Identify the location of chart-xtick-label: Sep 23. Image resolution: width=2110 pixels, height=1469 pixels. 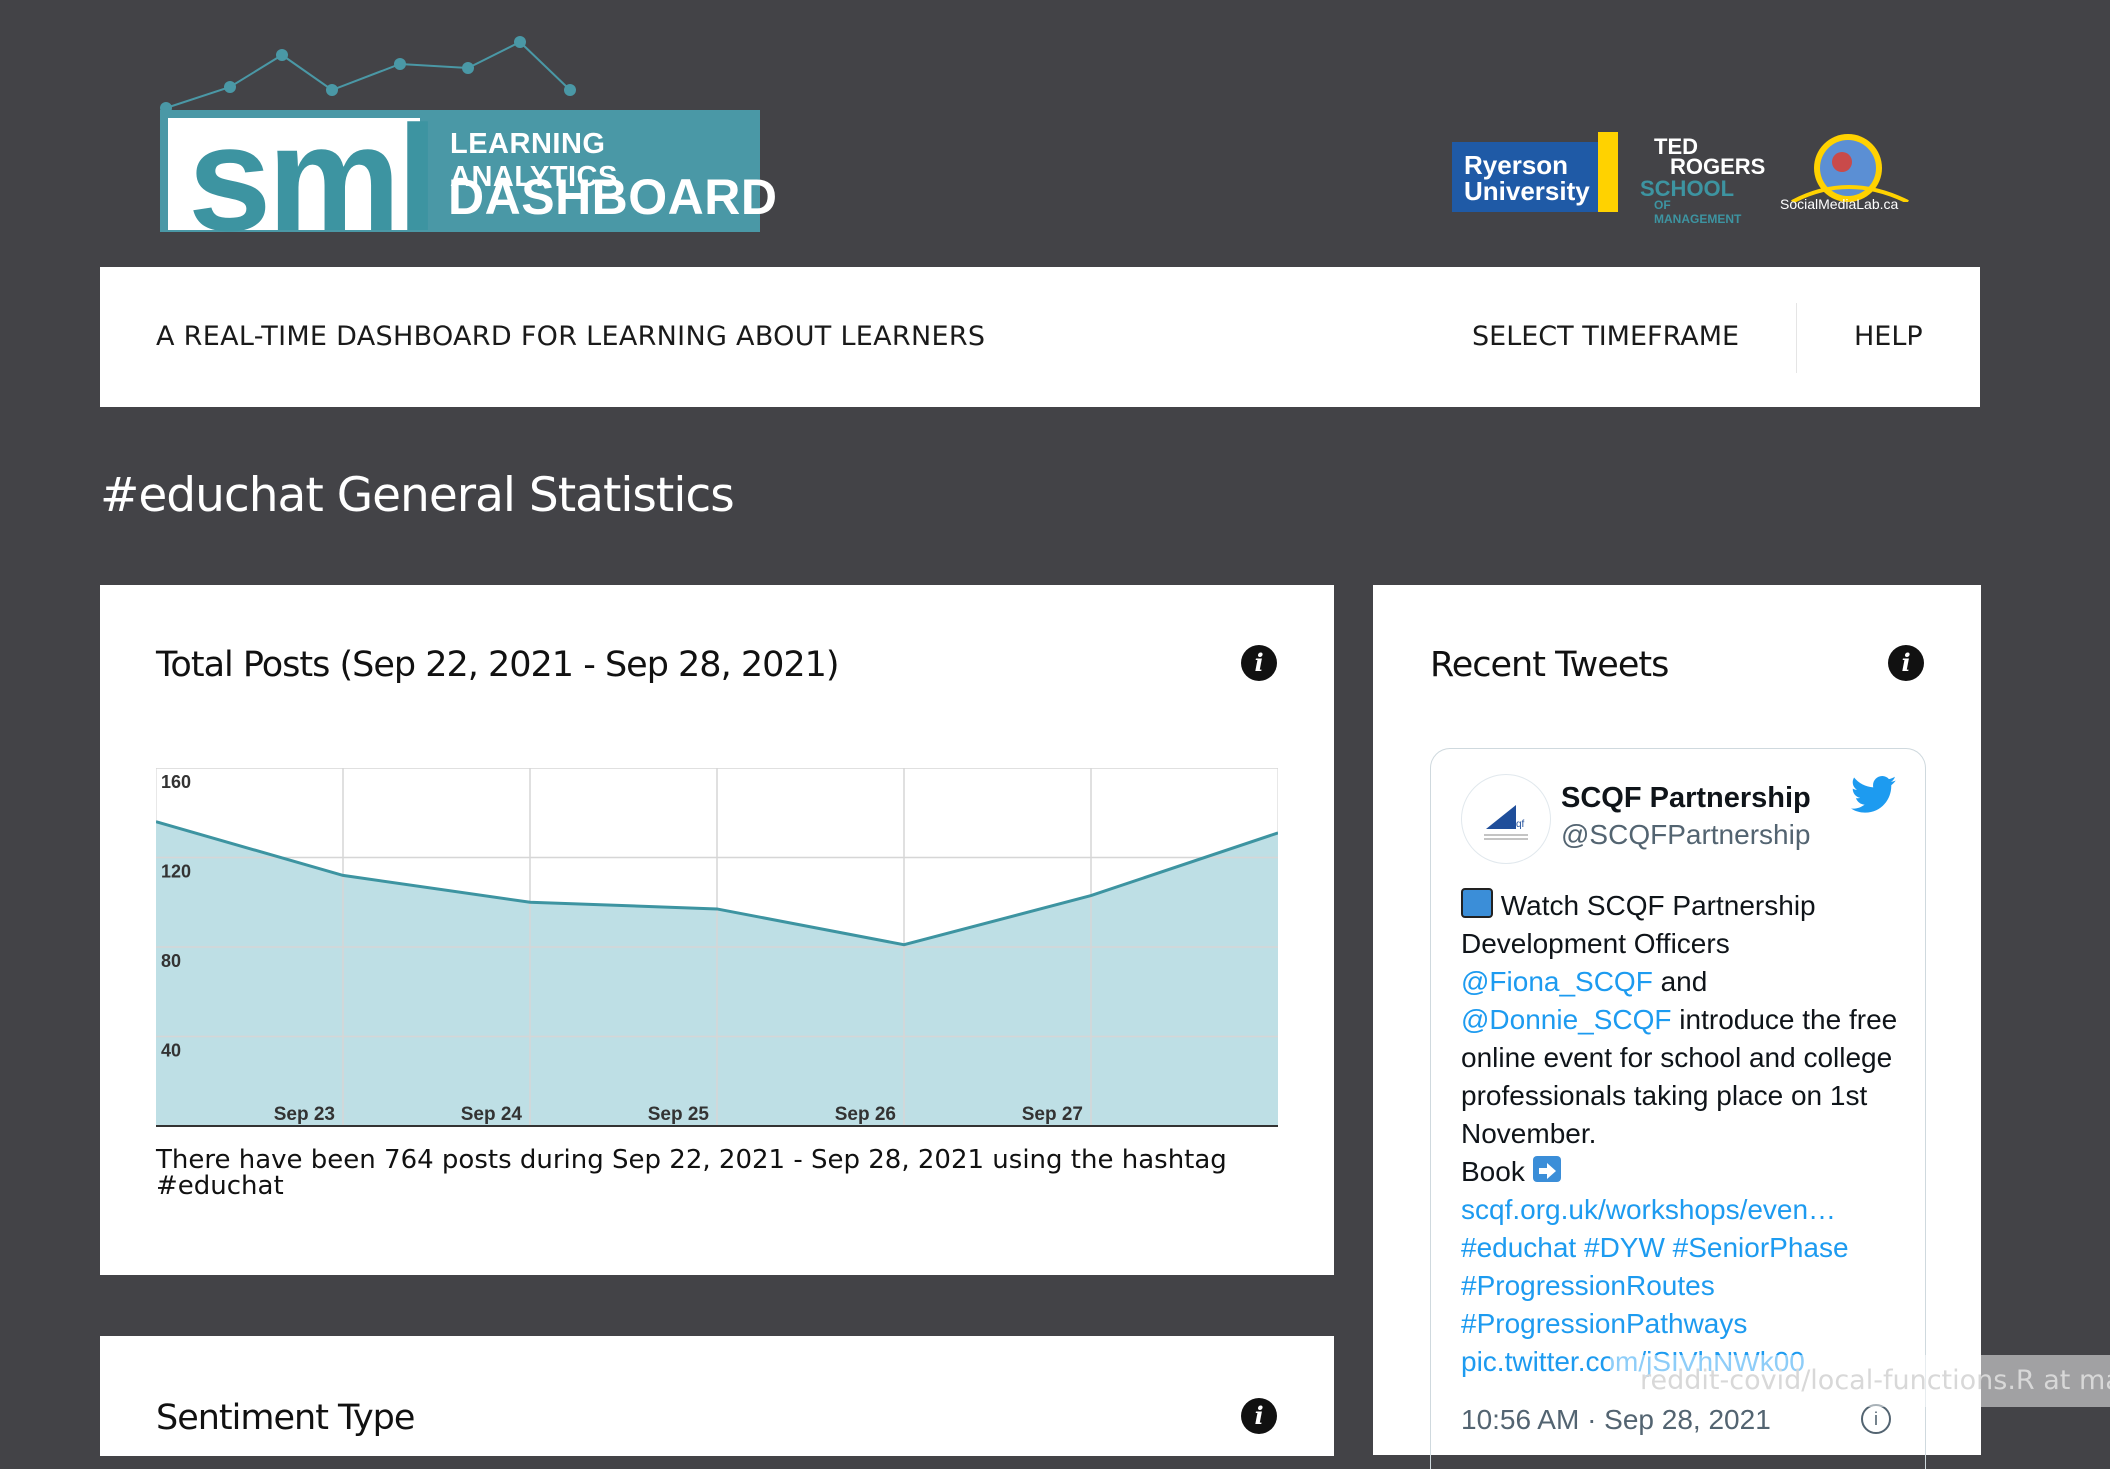
(304, 1114).